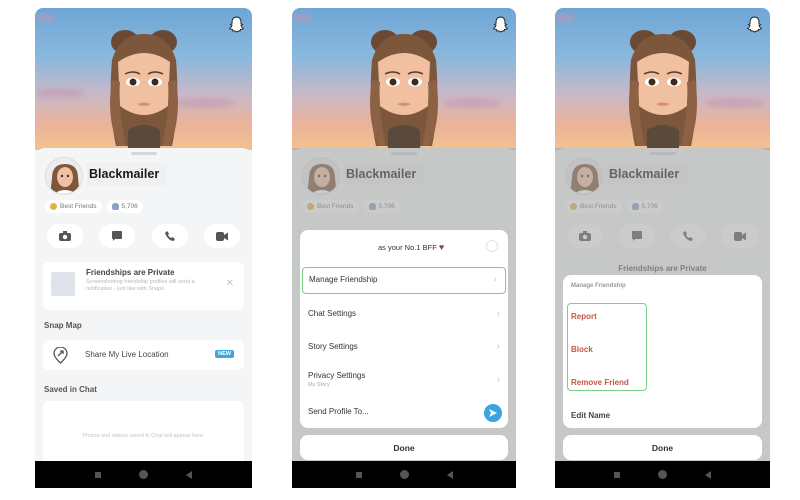 The width and height of the screenshot is (800, 500). I want to click on menu-item-label: Edit Name, so click(591, 415).